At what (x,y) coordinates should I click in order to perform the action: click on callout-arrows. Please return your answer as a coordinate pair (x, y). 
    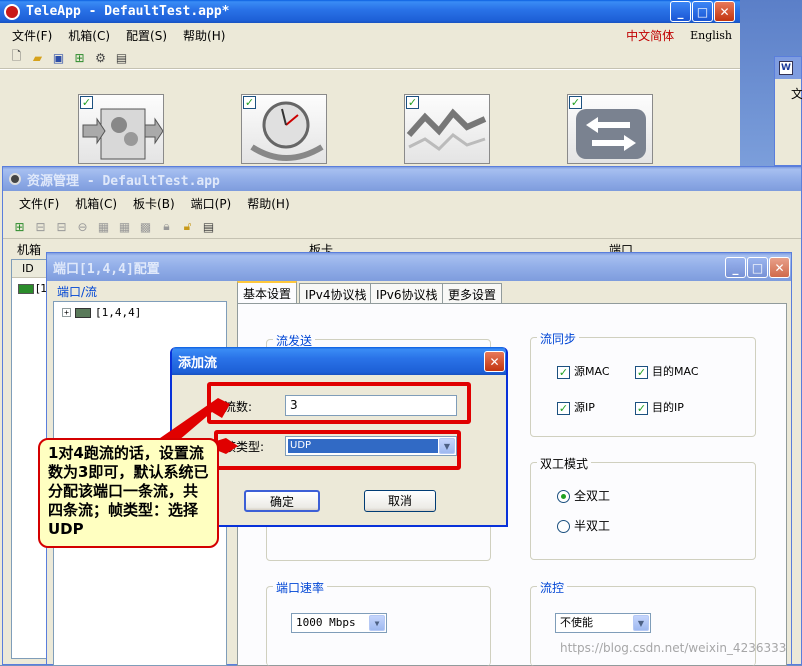
    Looking at the image, I should click on (194, 431).